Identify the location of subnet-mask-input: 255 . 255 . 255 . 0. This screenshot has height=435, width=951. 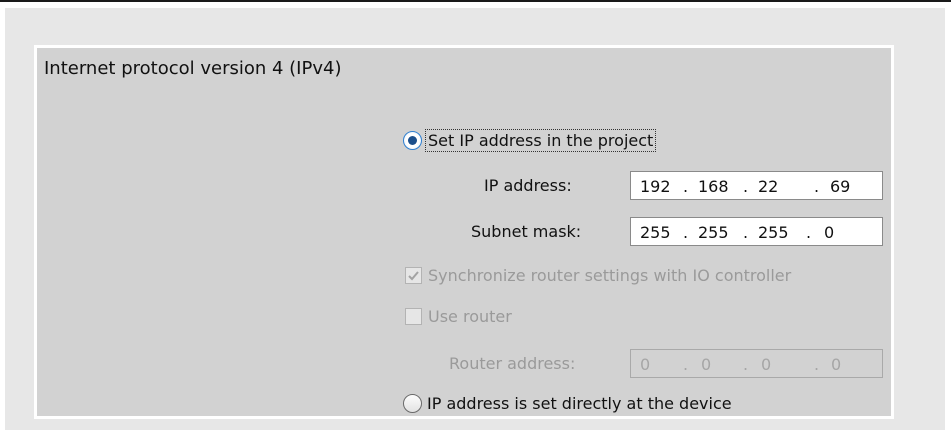
(756, 231).